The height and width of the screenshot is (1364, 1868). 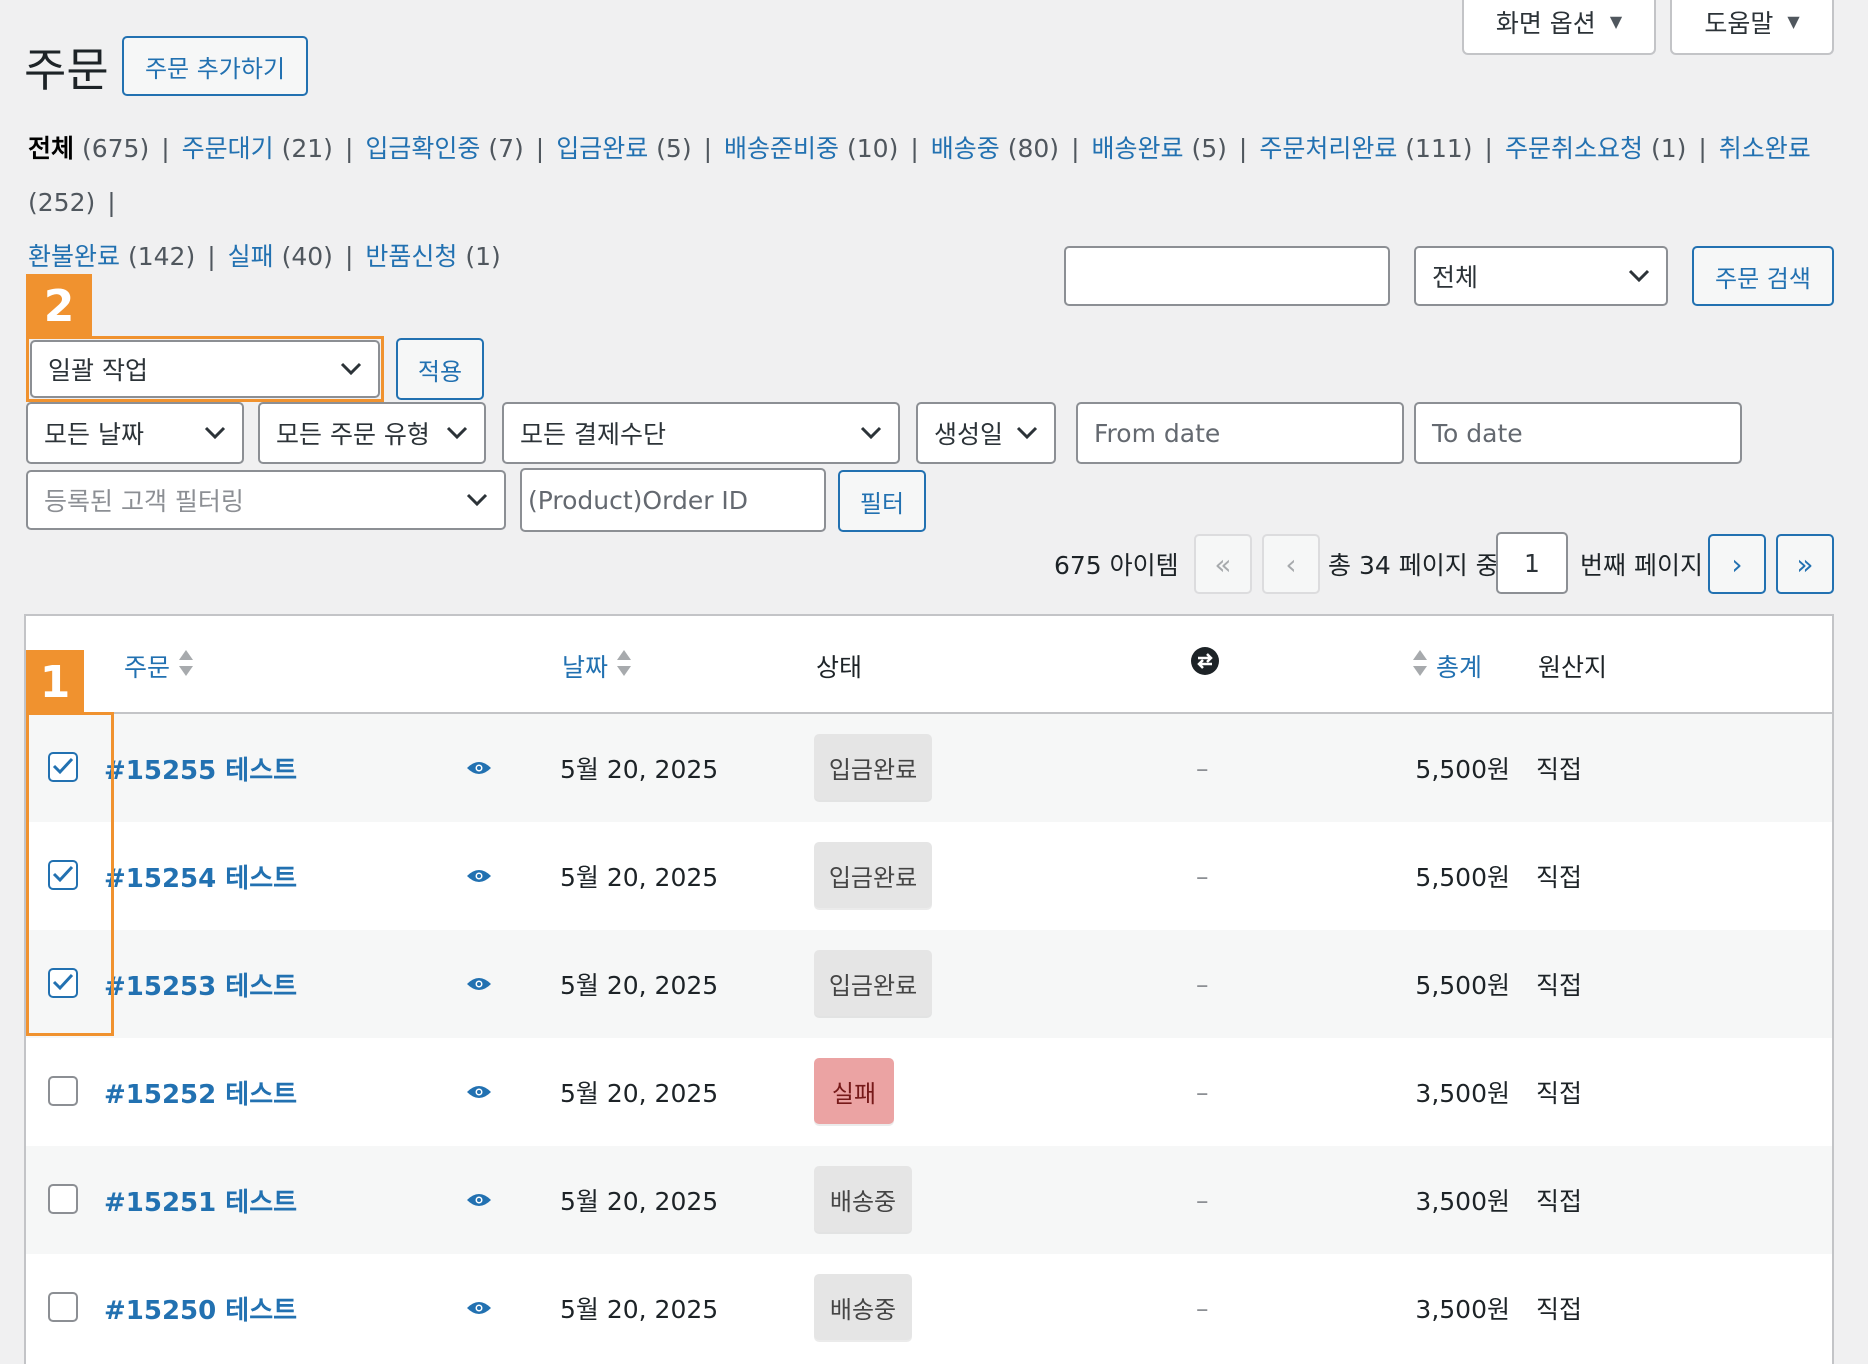 What do you see at coordinates (372, 433) in the screenshot?
I see `order-type-filter-select: 모든 주문 유형` at bounding box center [372, 433].